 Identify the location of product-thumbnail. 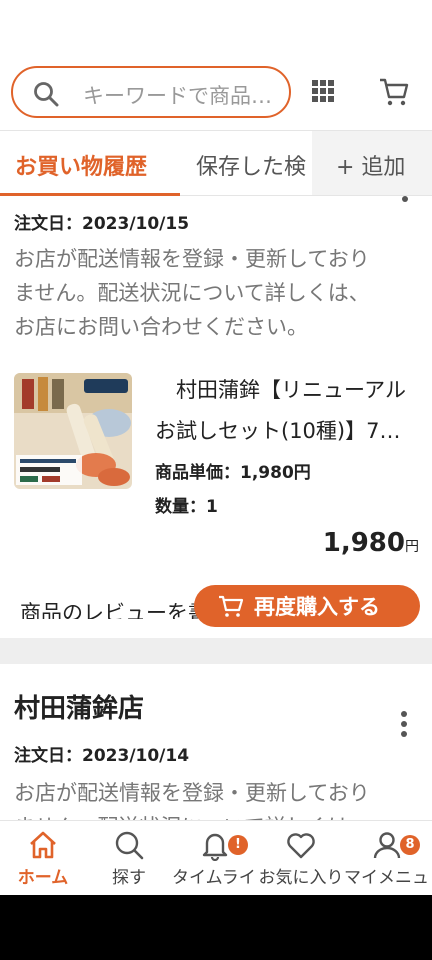
(73, 431).